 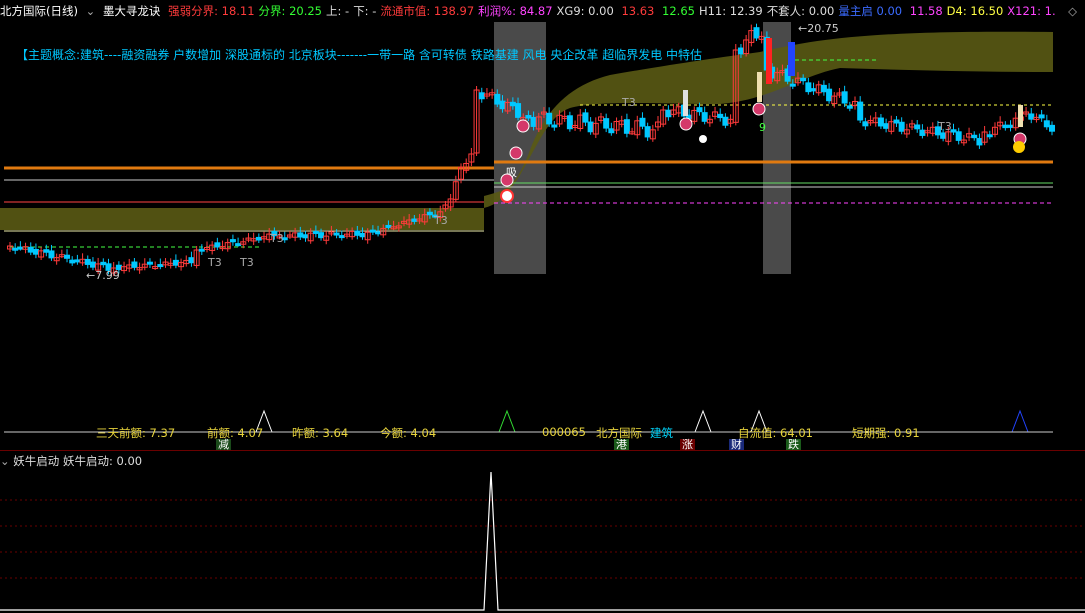 I want to click on field-4: 流通市值: 138.97, so click(x=427, y=11).